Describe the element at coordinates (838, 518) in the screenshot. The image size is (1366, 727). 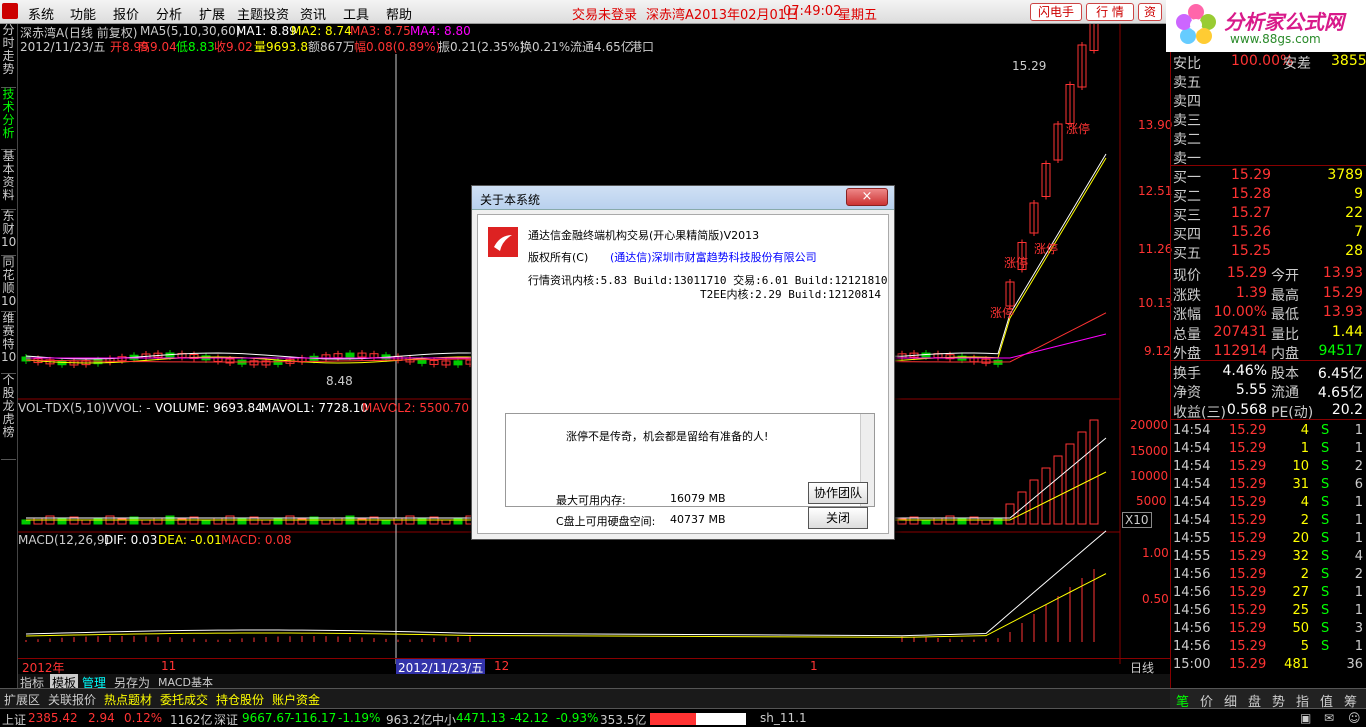
I see `close-button: 关闭` at that location.